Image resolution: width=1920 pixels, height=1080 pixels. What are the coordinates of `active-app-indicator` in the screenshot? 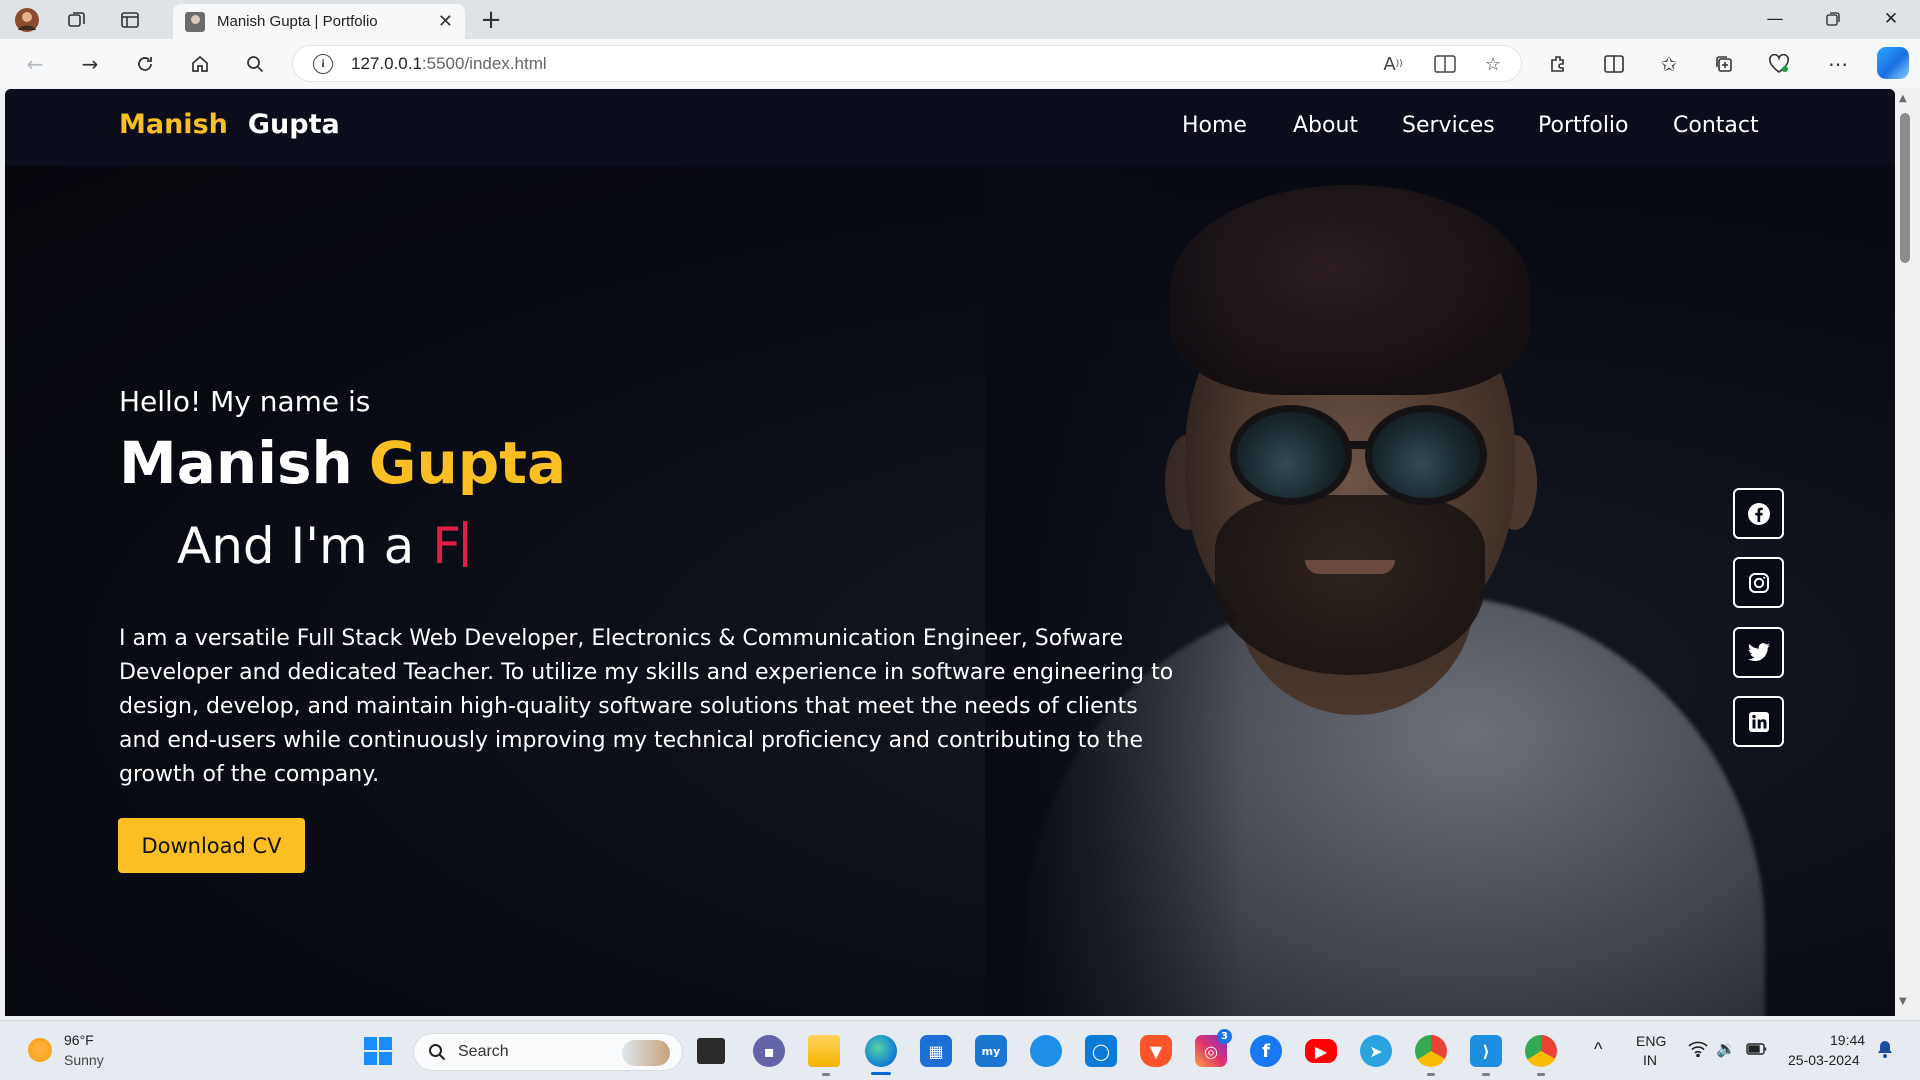 It's located at (881, 1073).